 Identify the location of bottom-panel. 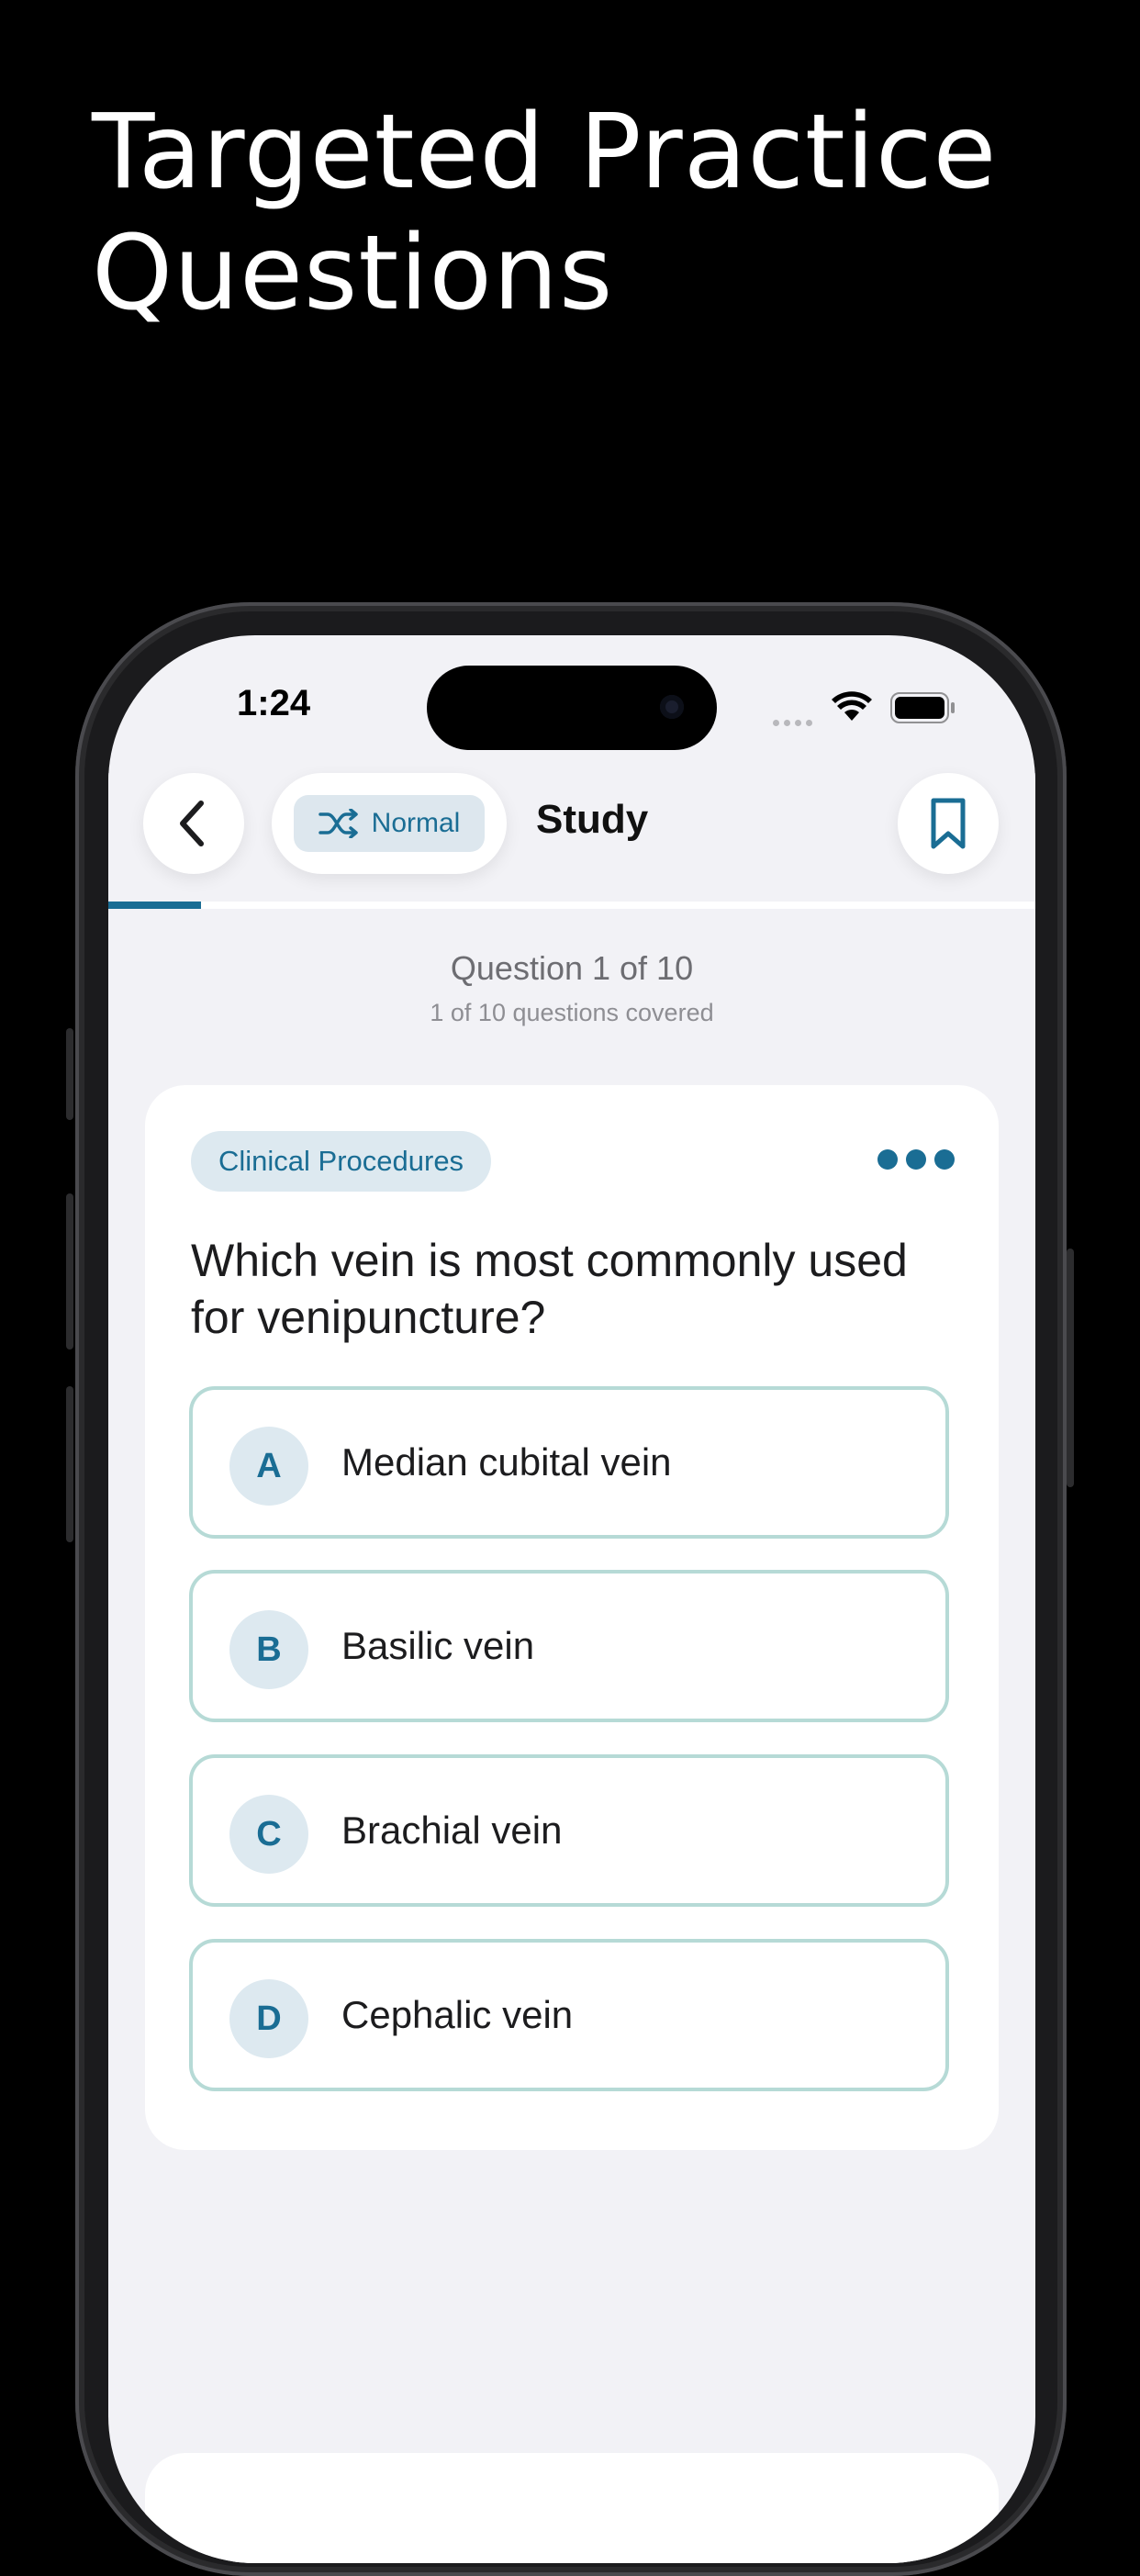
(572, 2508).